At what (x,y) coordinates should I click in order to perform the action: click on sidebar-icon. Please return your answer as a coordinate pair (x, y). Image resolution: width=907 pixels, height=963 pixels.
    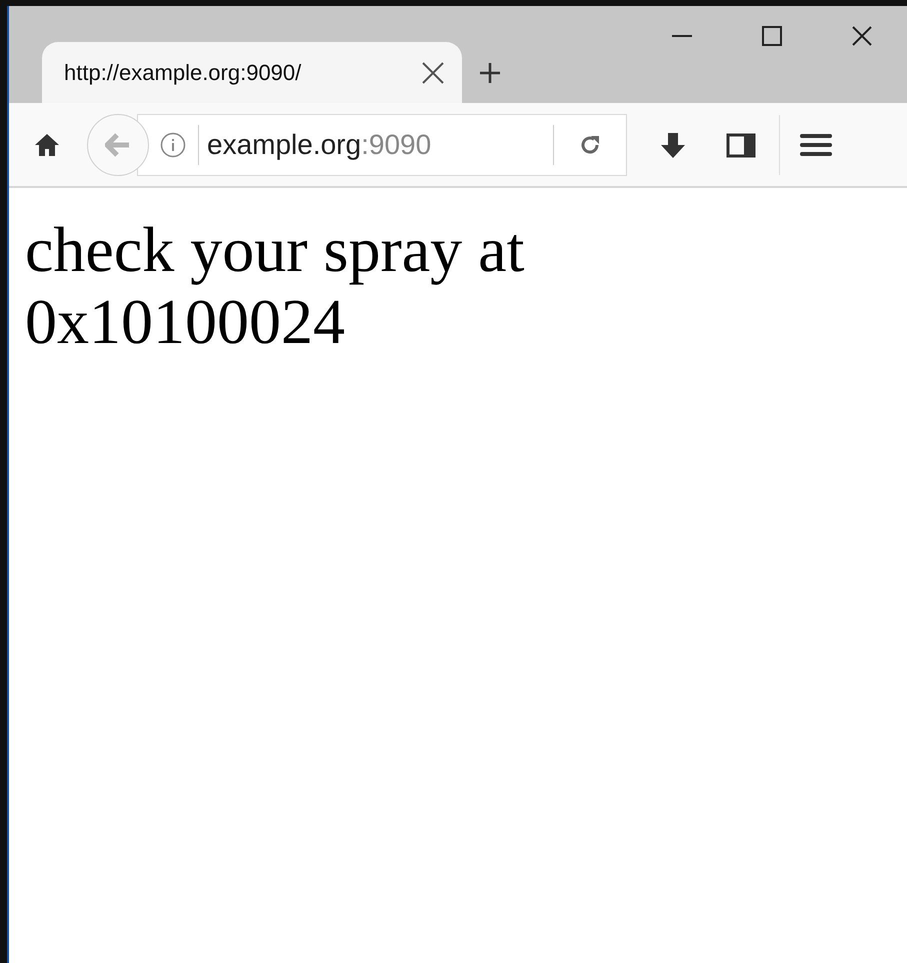
    Looking at the image, I should click on (741, 145).